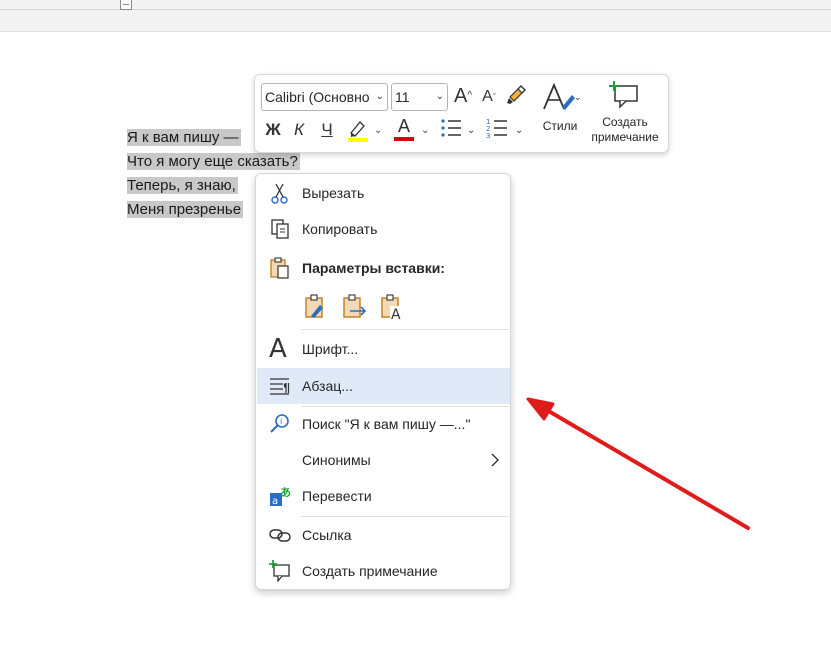 The image size is (831, 646). Describe the element at coordinates (402, 97) in the screenshot. I see `font-size-value: 11` at that location.